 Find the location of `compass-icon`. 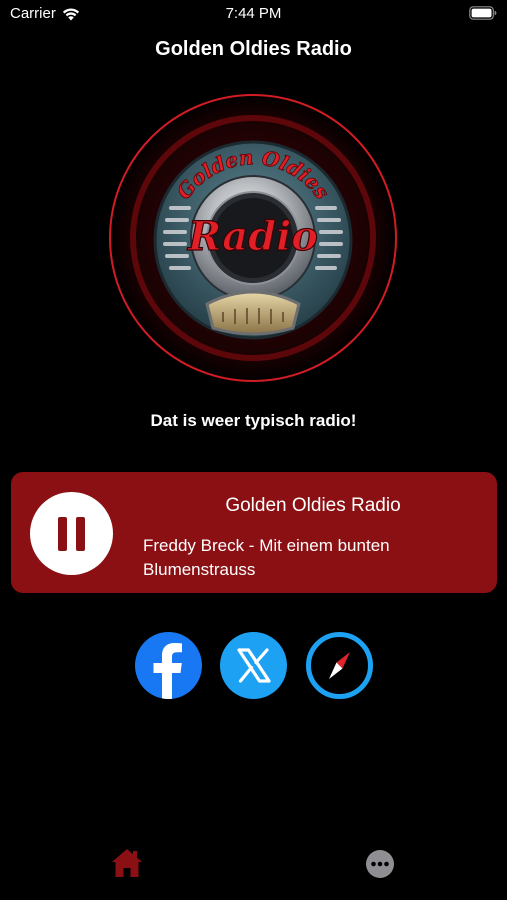

compass-icon is located at coordinates (339, 665).